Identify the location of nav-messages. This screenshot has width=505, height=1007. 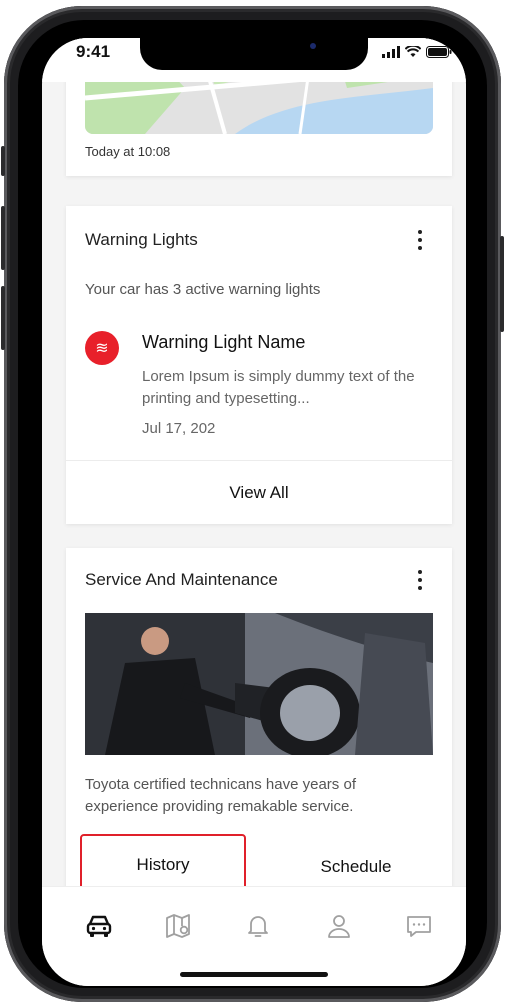
(419, 926).